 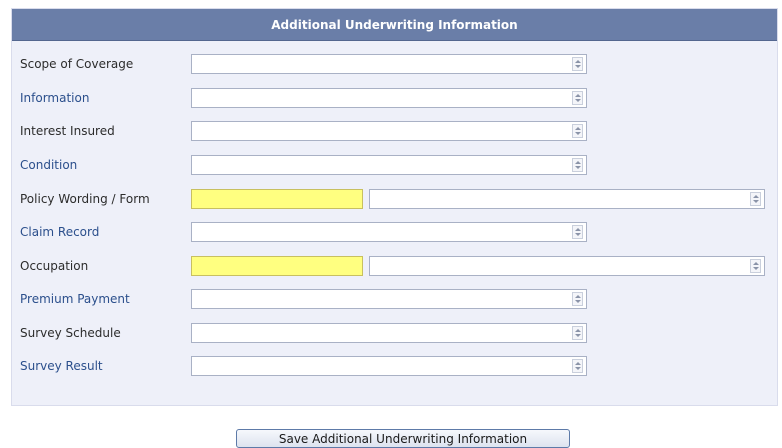 What do you see at coordinates (577, 299) in the screenshot?
I see `premium-payment-spinner` at bounding box center [577, 299].